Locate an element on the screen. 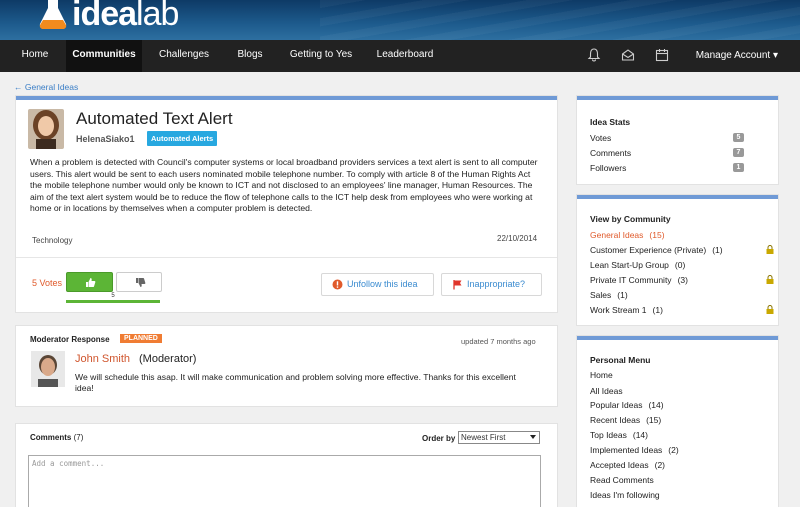 Image resolution: width=800 pixels, height=507 pixels. chevron-down-icon is located at coordinates (533, 437).